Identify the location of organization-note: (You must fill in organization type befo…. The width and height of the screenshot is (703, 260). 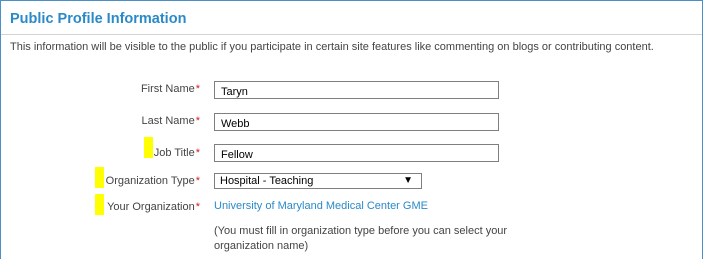
(361, 238).